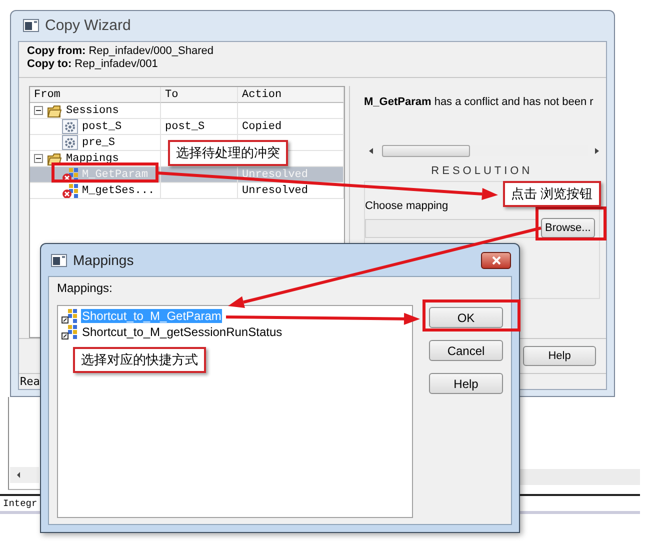 The height and width of the screenshot is (546, 653). I want to click on item-name: pre_S, so click(99, 142).